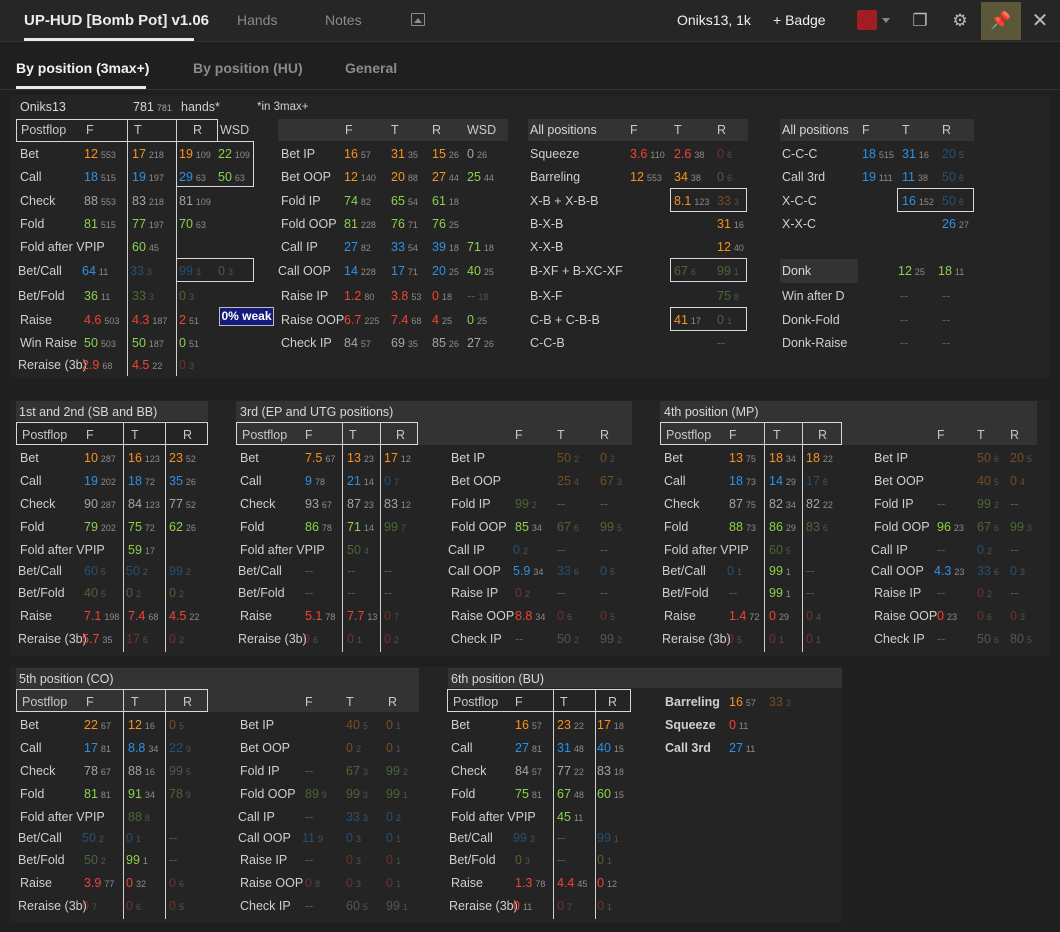 This screenshot has height=932, width=1060. I want to click on stat-label: Win after D, so click(813, 296).